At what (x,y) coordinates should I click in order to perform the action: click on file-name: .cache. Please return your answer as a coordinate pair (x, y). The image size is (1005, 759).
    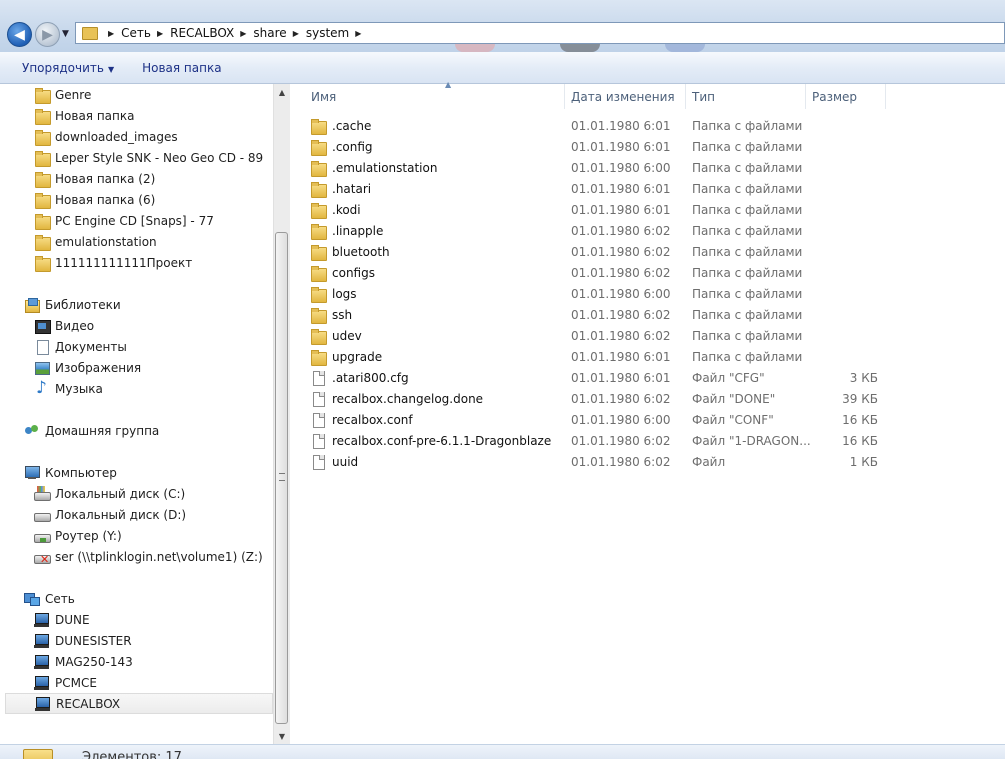
    Looking at the image, I should click on (352, 125).